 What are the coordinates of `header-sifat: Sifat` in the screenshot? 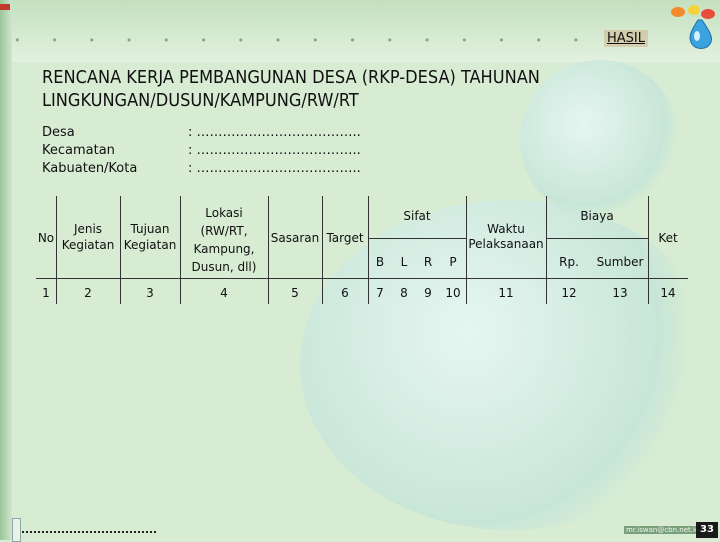 It's located at (417, 216).